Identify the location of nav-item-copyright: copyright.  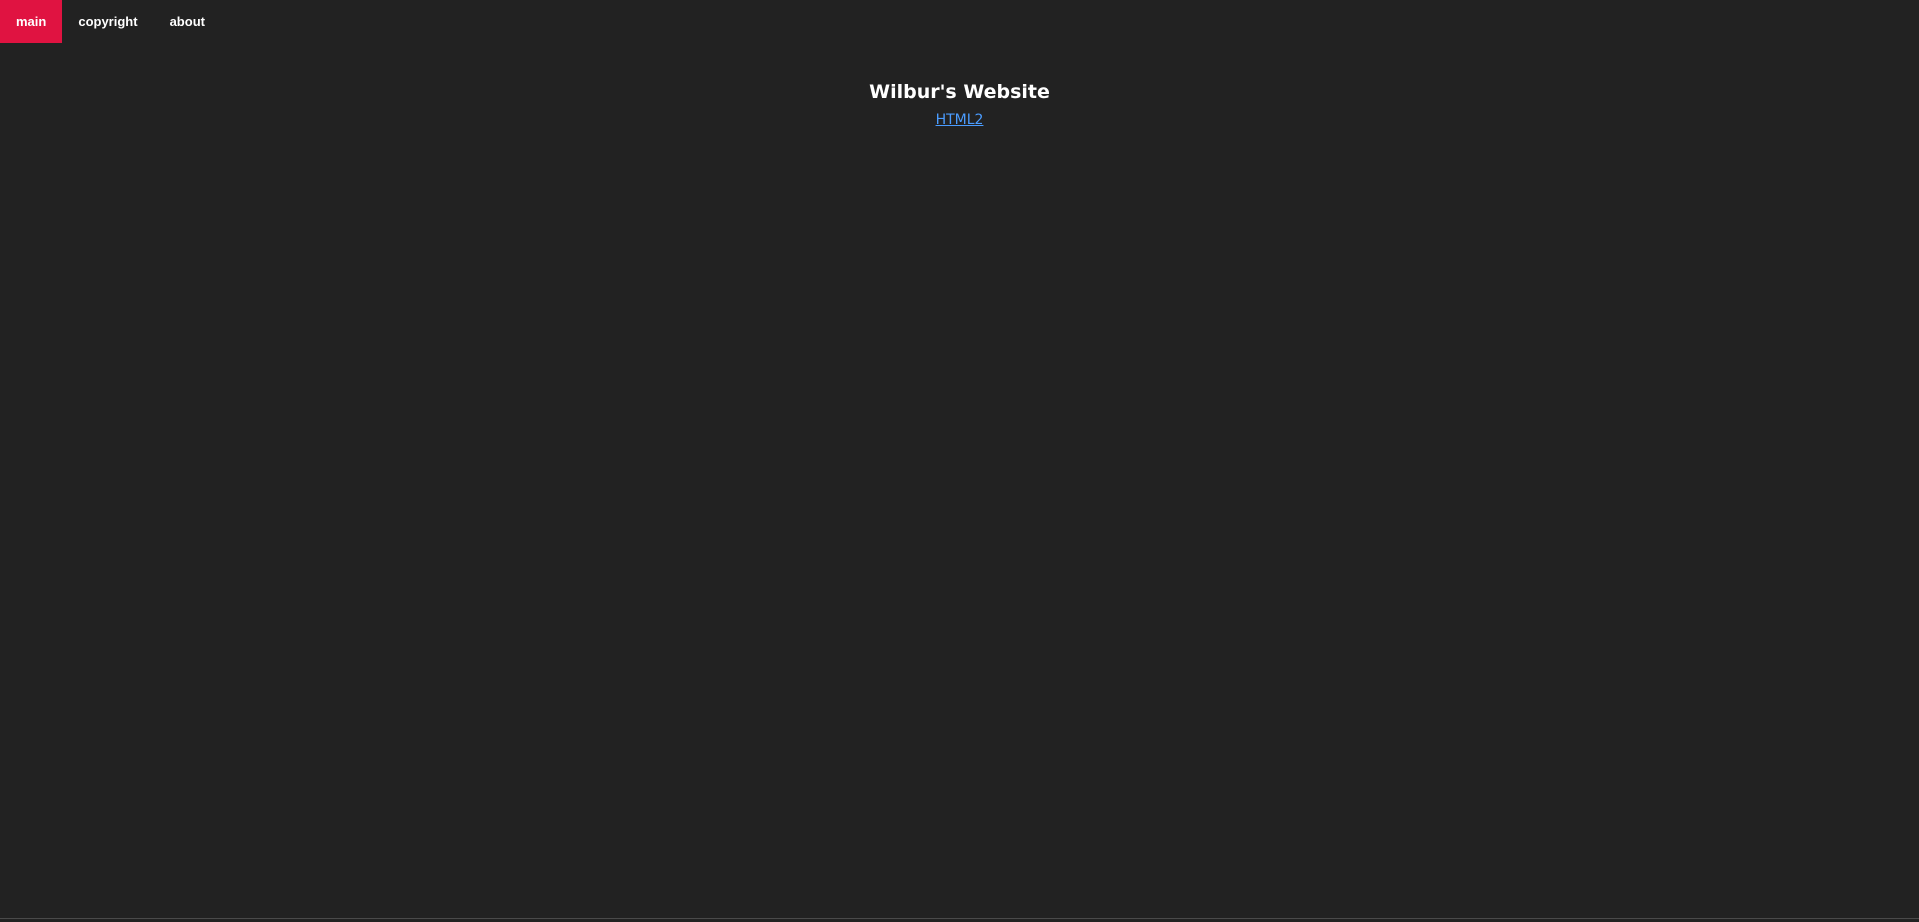
(107, 21).